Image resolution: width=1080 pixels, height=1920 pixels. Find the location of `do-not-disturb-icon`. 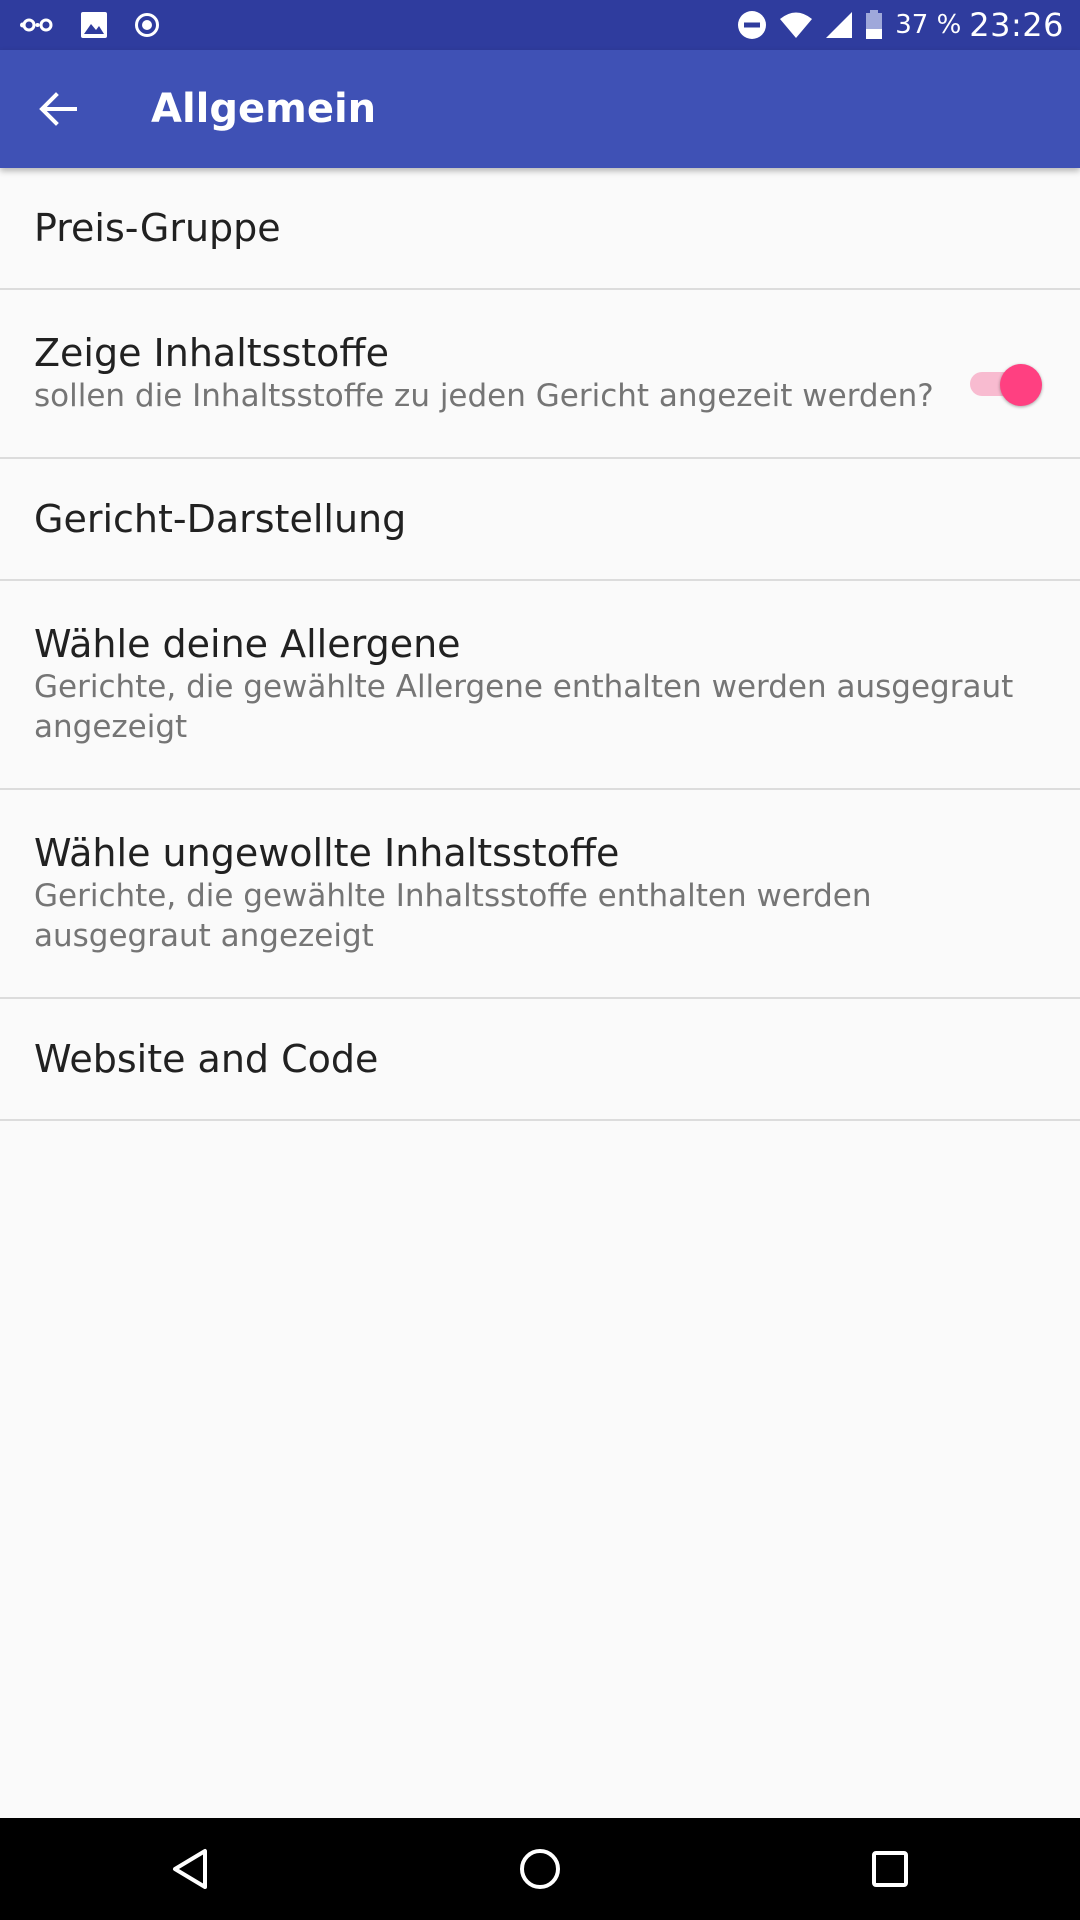

do-not-disturb-icon is located at coordinates (752, 25).